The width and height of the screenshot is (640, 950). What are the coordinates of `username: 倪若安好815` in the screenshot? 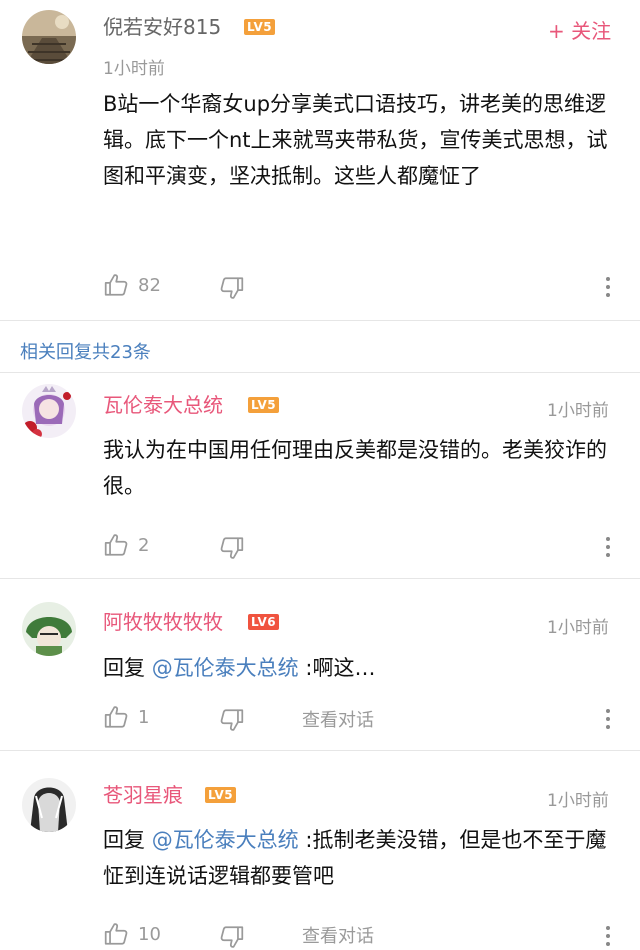 It's located at (162, 27).